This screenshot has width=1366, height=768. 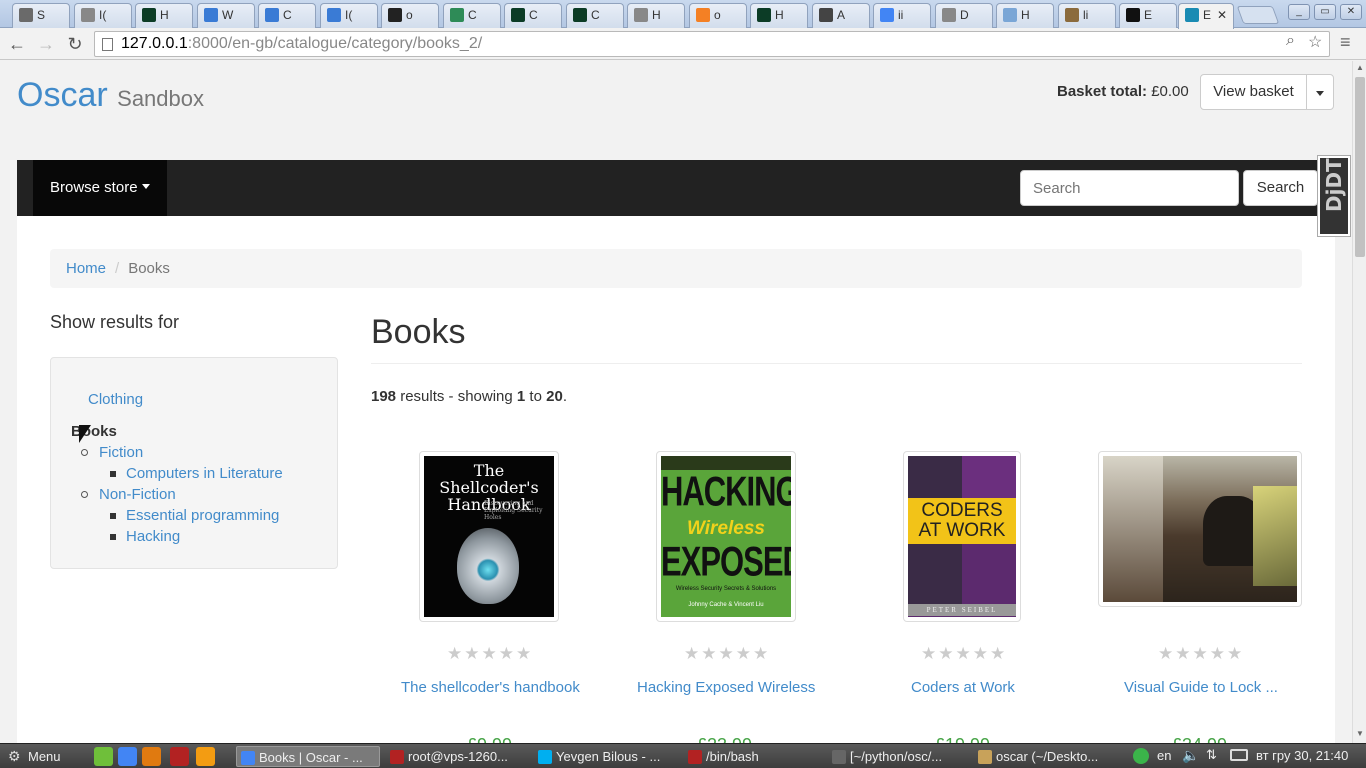 What do you see at coordinates (1325, 12) in the screenshot?
I see `maximize-button: ▭` at bounding box center [1325, 12].